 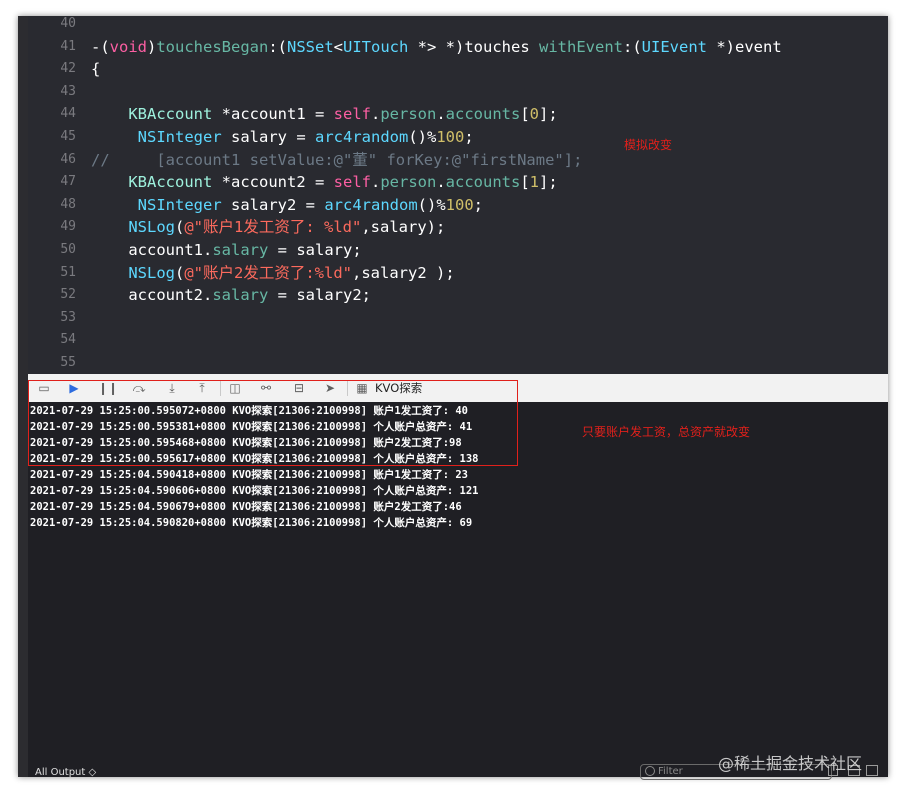 What do you see at coordinates (202, 388) in the screenshot?
I see `step-out-icon: ⤒` at bounding box center [202, 388].